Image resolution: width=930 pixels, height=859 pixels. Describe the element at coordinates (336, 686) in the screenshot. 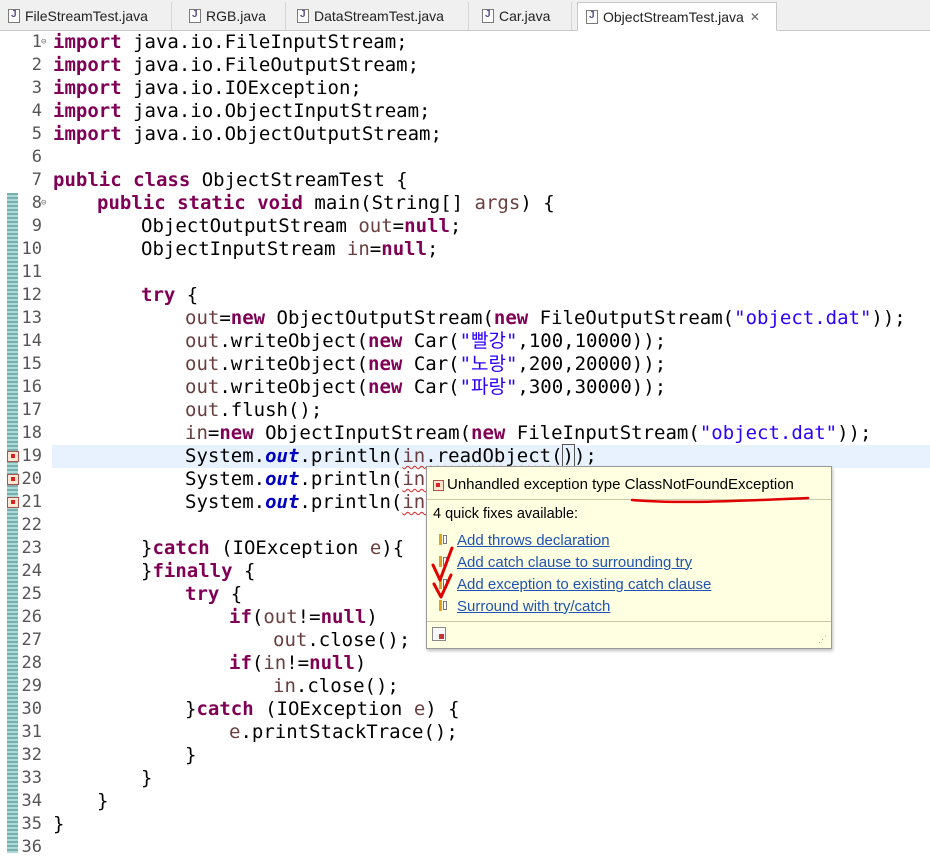

I see `code-line-29: in.close();` at that location.